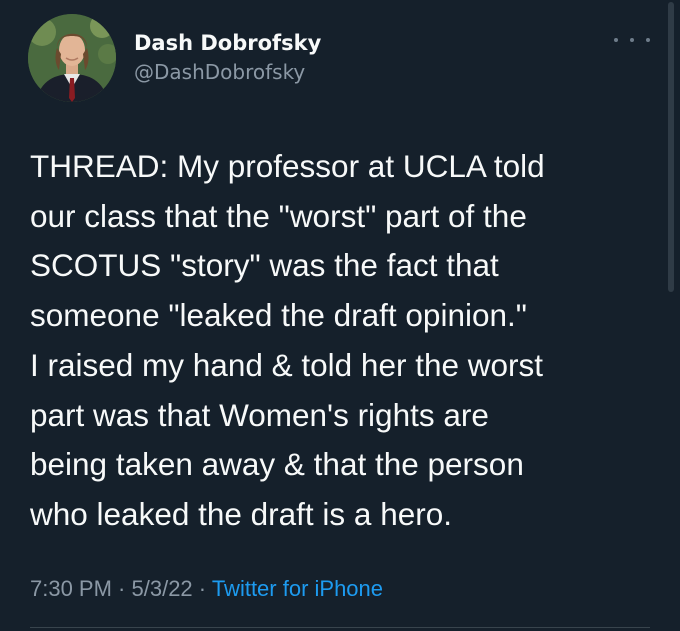  Describe the element at coordinates (340, 627) in the screenshot. I see `divider` at that location.